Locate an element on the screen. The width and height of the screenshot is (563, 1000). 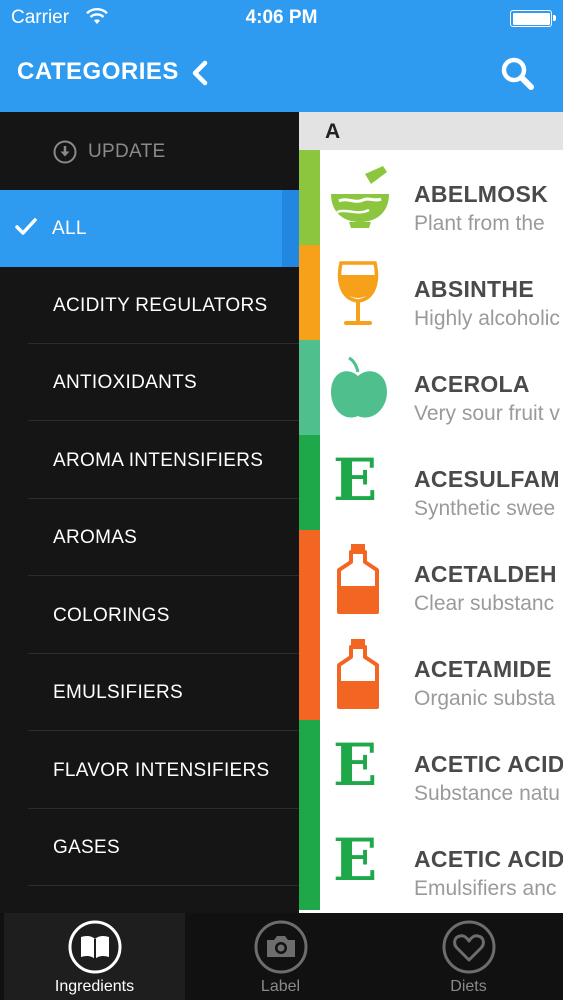
sidebar-item-label: COLORINGS is located at coordinates (111, 615).